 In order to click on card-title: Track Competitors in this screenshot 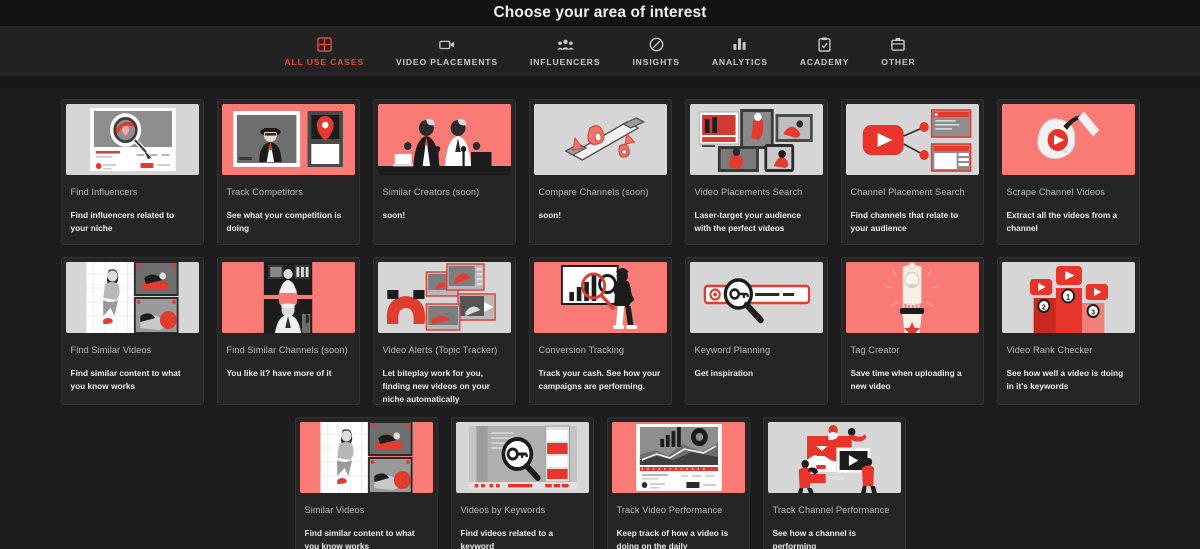, I will do `click(264, 192)`.